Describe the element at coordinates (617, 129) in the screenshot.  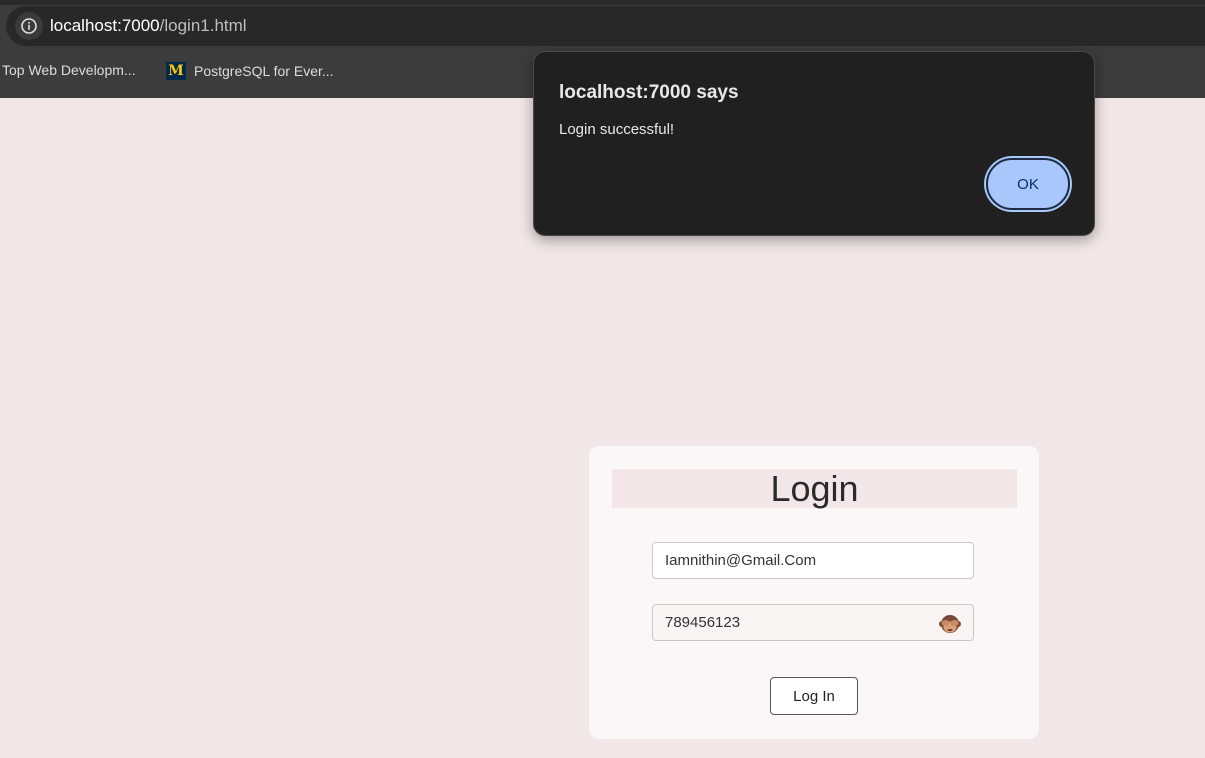
I see `dialog-message: Login successful!` at that location.